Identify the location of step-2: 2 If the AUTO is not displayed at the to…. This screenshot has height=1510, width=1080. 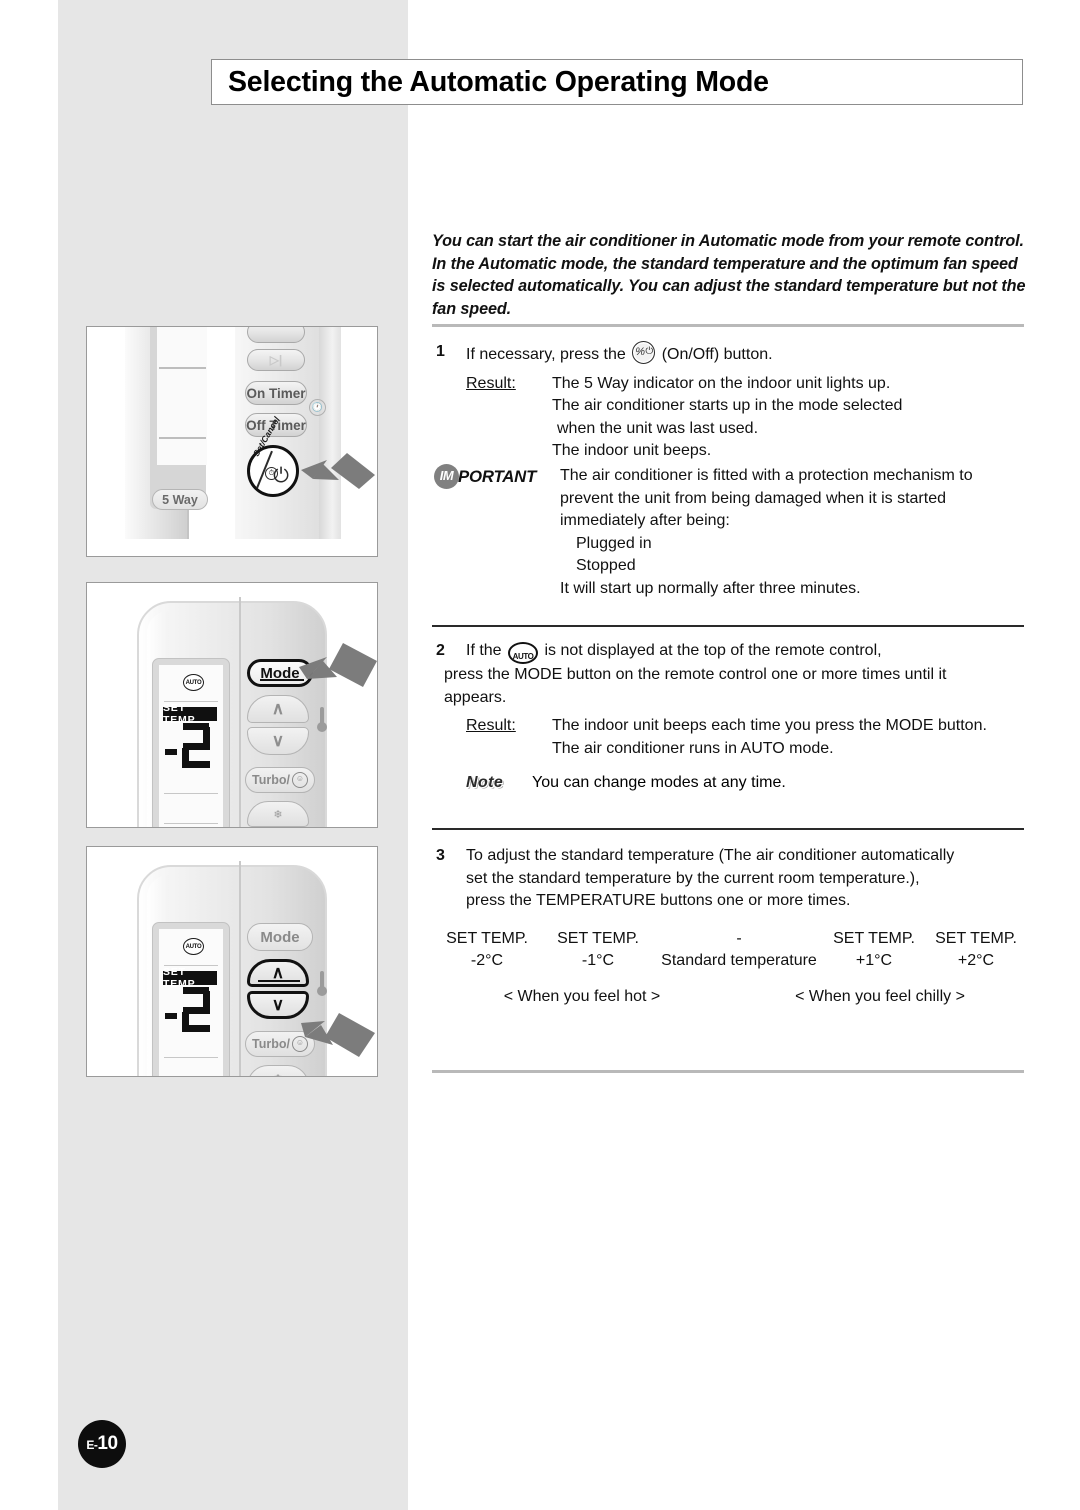
(730, 700).